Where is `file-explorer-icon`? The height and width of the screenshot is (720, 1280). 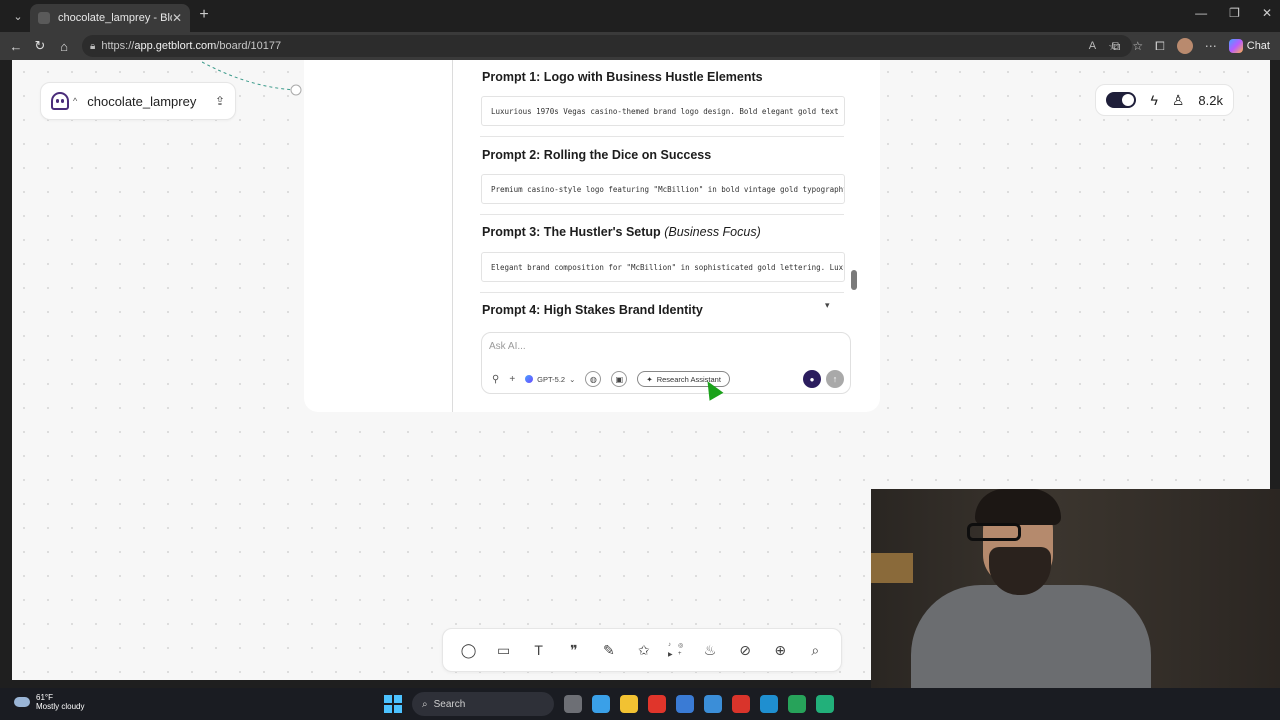 file-explorer-icon is located at coordinates (629, 704).